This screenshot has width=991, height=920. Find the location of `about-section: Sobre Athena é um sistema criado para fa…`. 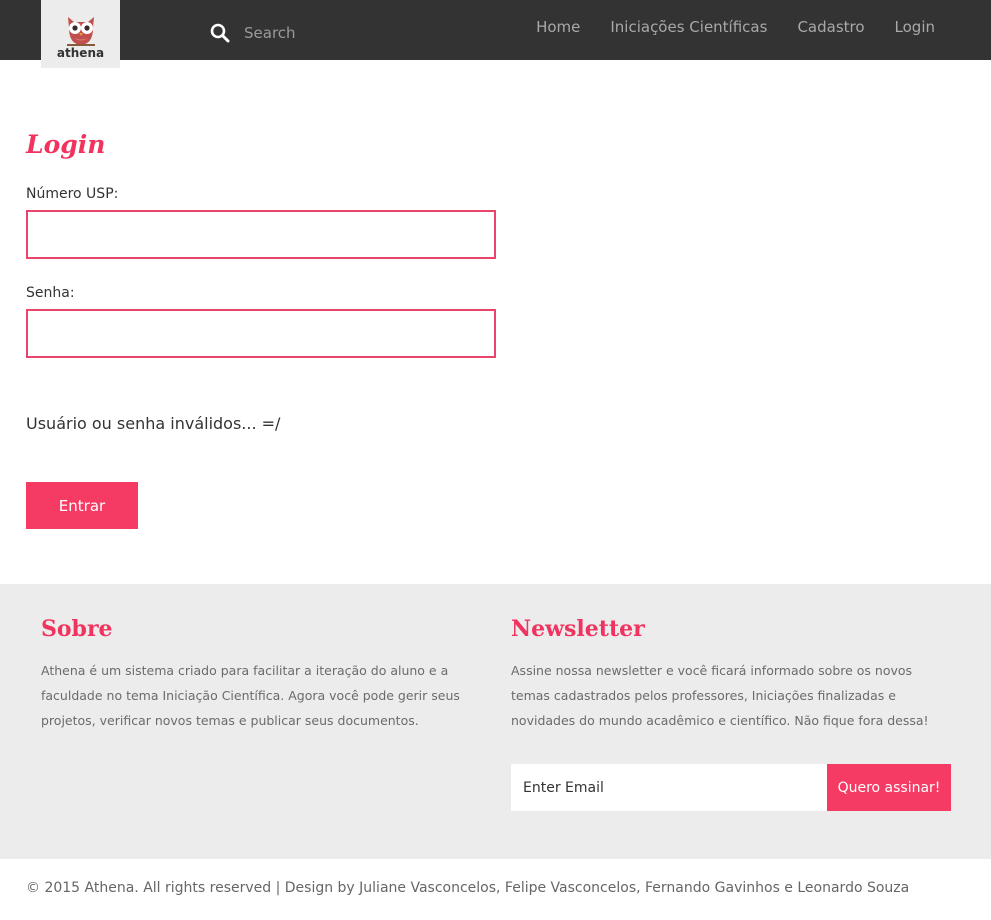

about-section: Sobre Athena é um sistema criado para fa… is located at coordinates (261, 674).